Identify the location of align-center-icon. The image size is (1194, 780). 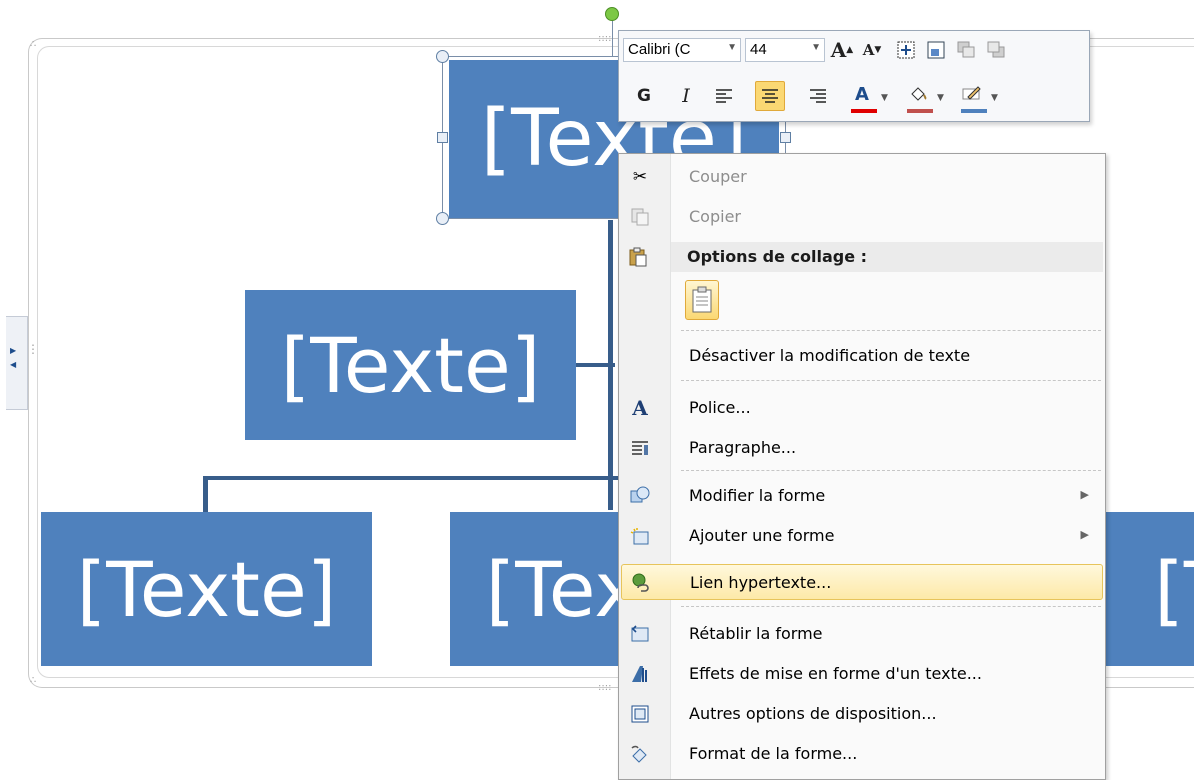
(770, 96).